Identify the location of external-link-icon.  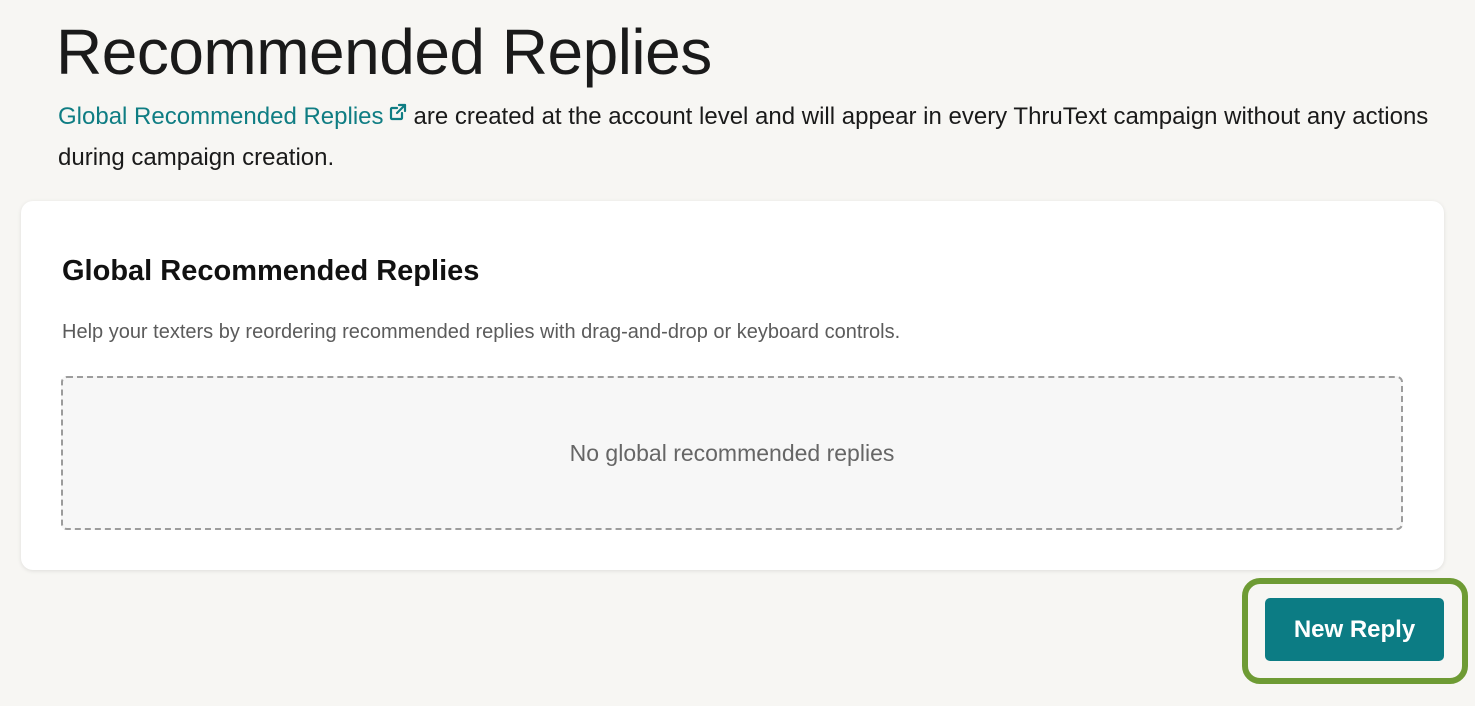
(398, 114).